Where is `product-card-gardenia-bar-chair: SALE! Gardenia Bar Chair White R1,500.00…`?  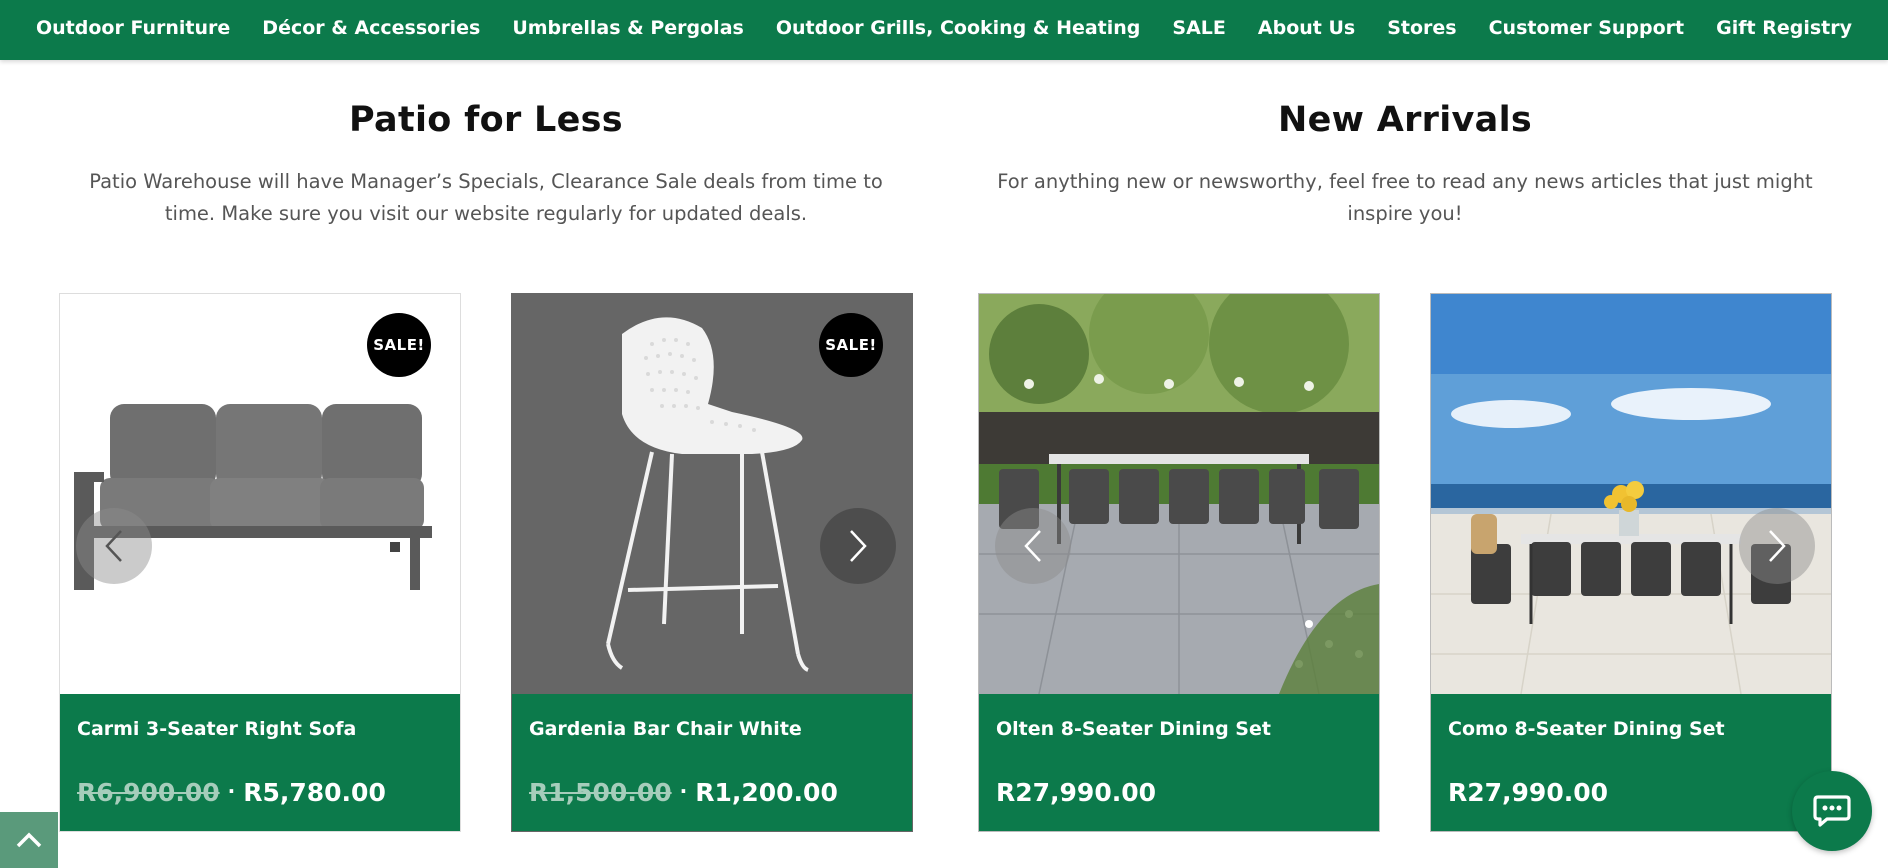
product-card-gardenia-bar-chair: SALE! Gardenia Bar Chair White R1,500.00… is located at coordinates (712, 562).